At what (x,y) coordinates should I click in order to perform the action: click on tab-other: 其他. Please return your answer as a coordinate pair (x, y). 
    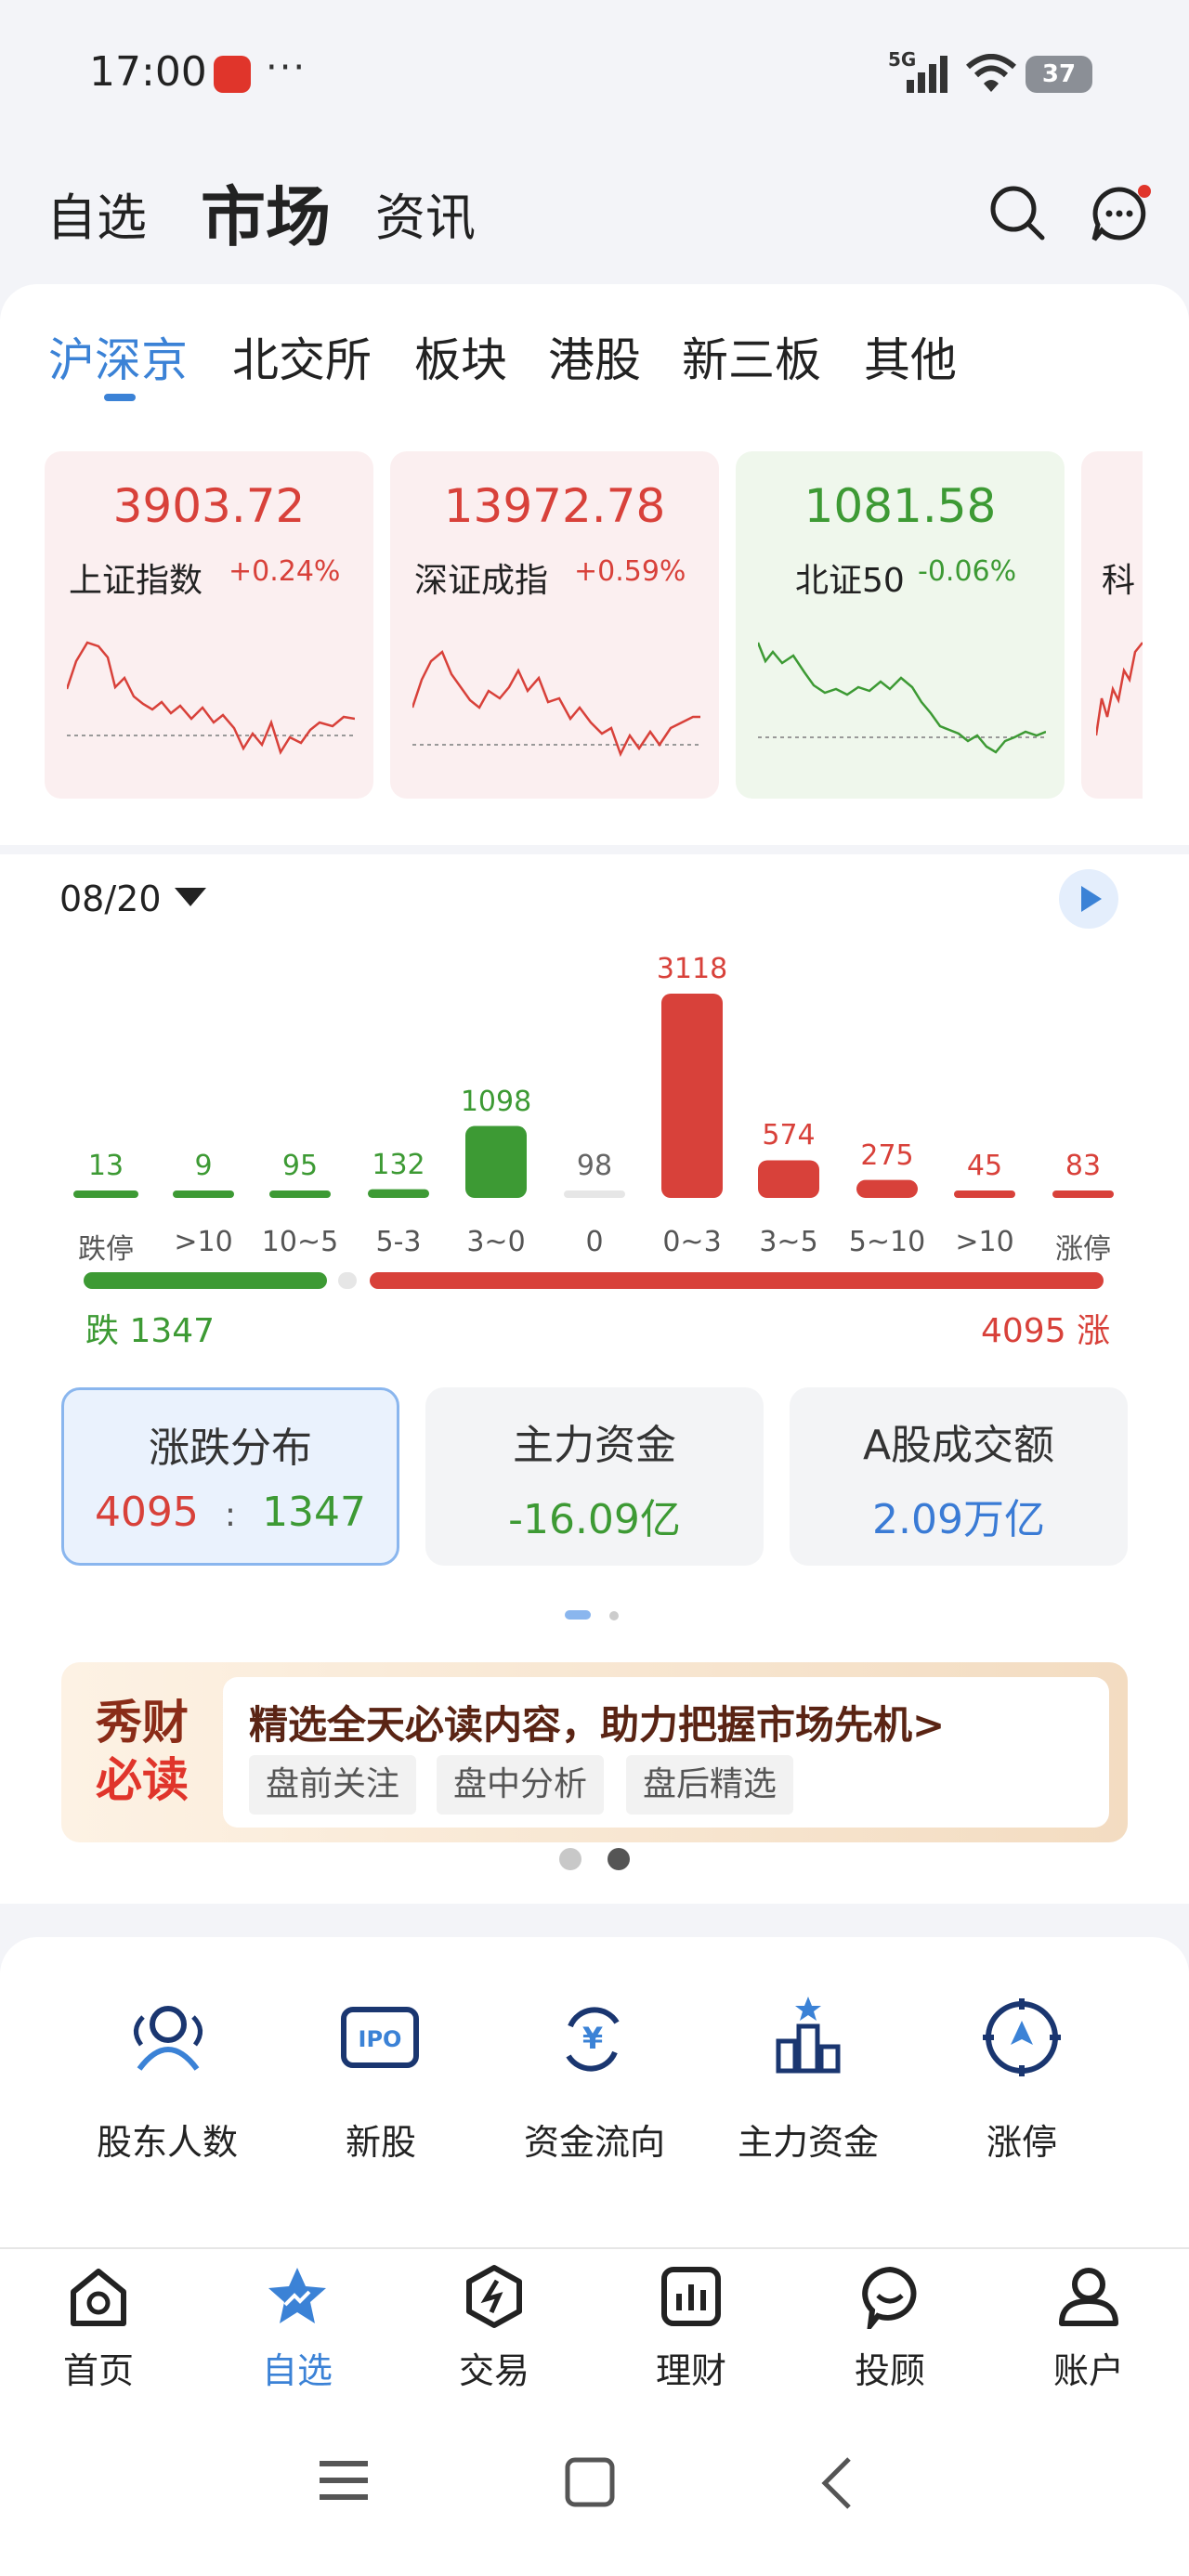
    Looking at the image, I should click on (911, 357).